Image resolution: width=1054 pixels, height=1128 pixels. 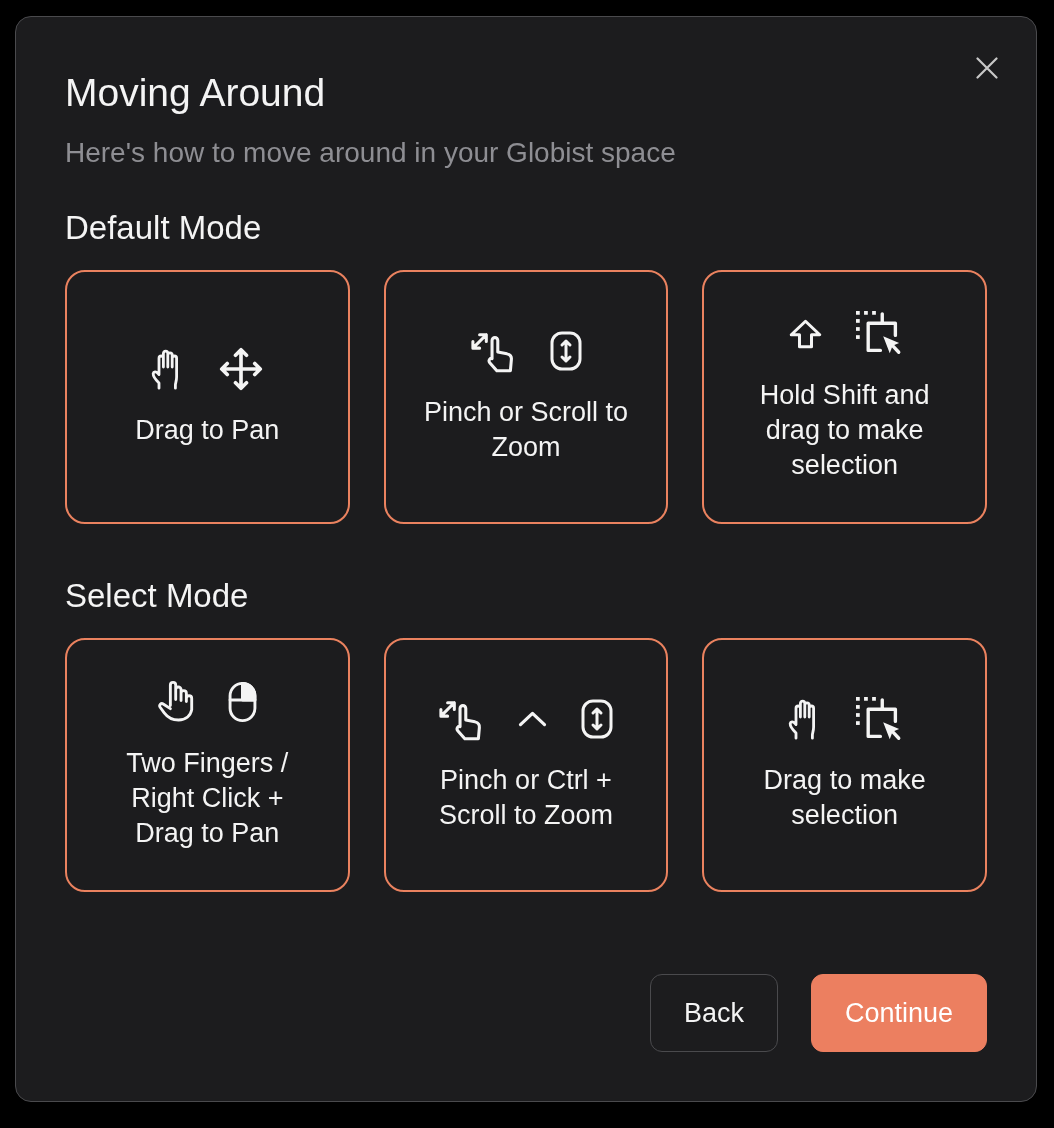 I want to click on card-text: Drag to Pan, so click(x=207, y=430).